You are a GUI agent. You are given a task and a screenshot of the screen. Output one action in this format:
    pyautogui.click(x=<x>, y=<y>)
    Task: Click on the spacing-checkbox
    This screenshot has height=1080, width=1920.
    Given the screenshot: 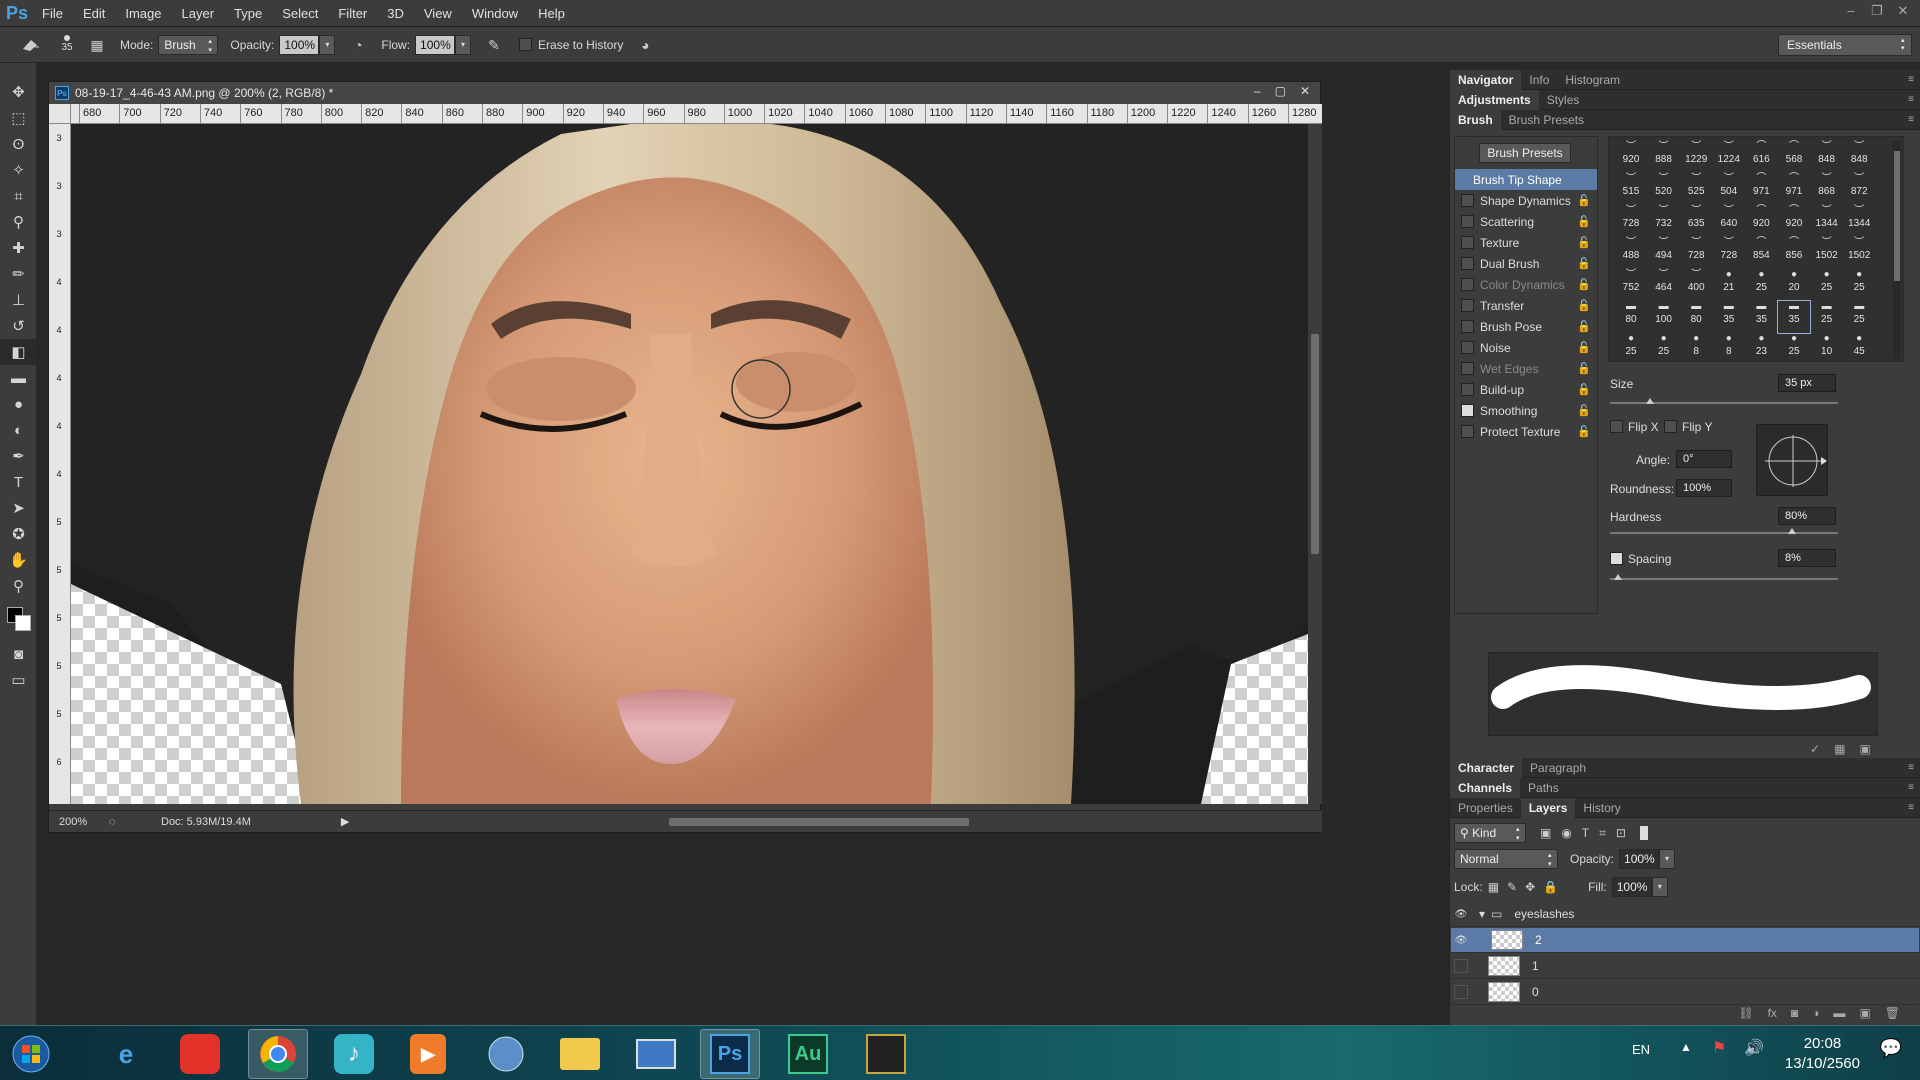 What is the action you would take?
    pyautogui.click(x=1616, y=558)
    